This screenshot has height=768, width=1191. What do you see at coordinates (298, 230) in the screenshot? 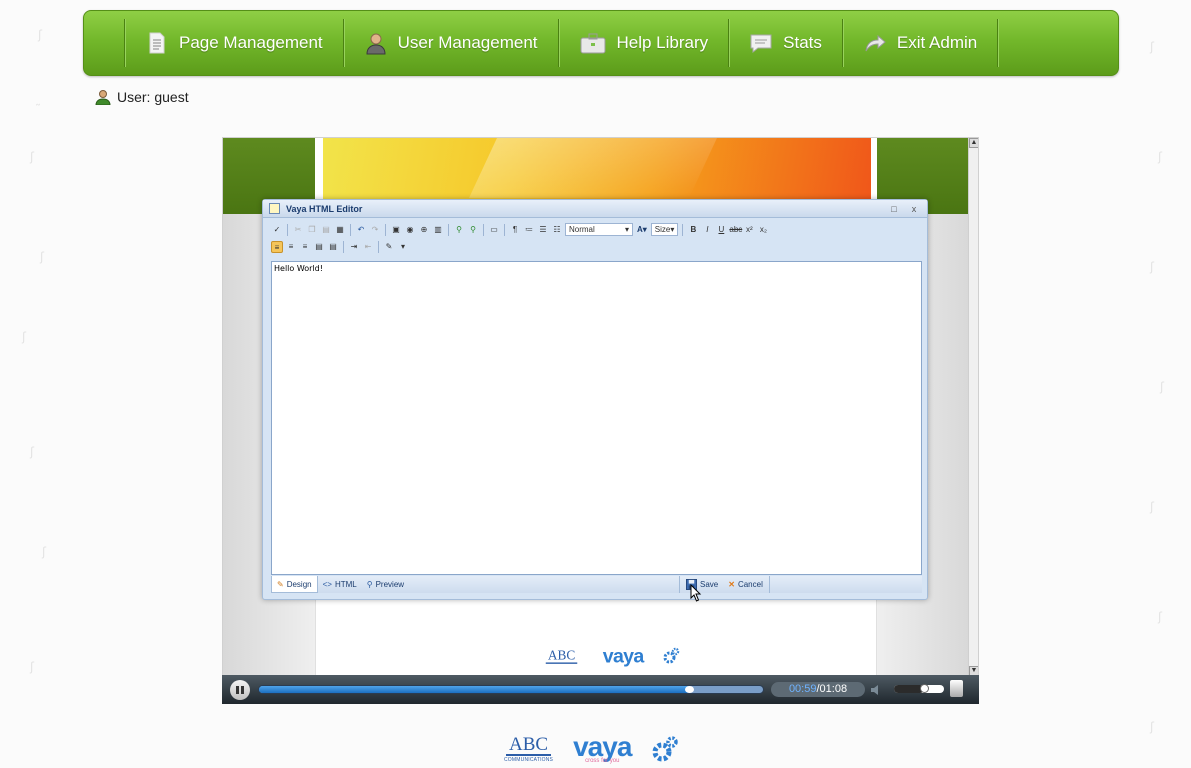
I see `cut-icon: ✂` at bounding box center [298, 230].